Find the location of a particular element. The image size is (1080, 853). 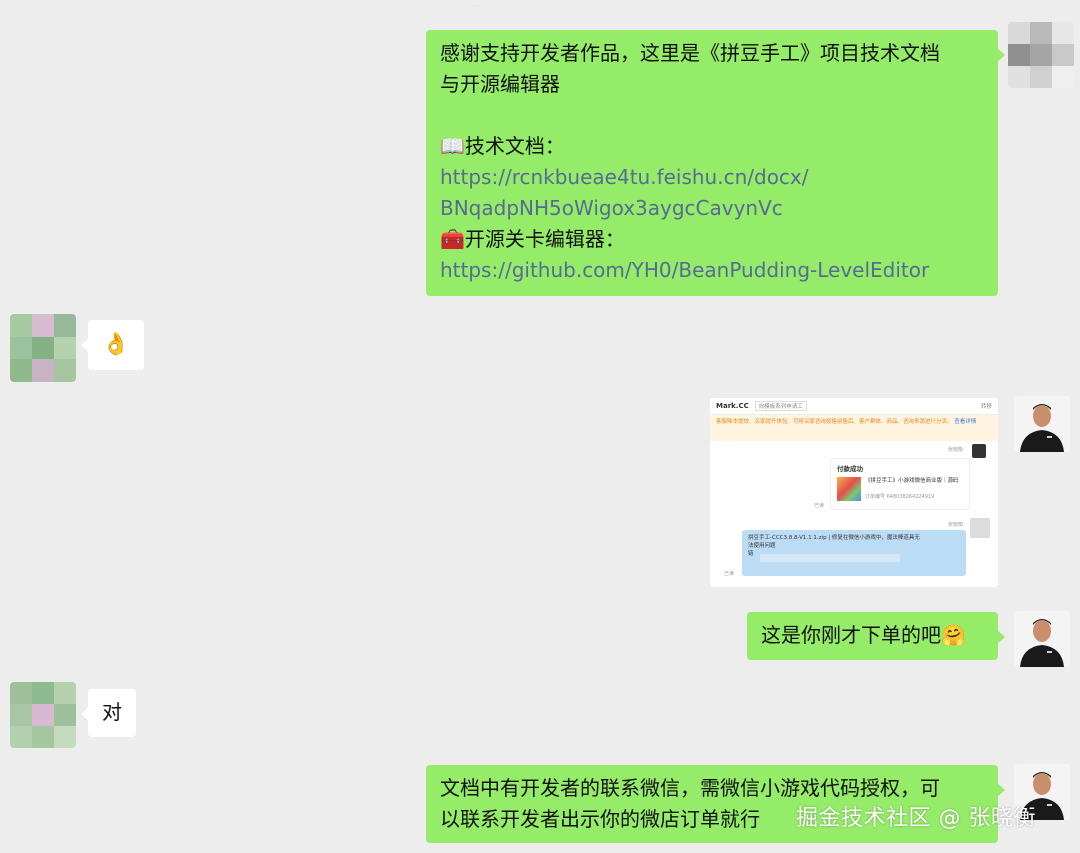

message-bubble-reply: 对 is located at coordinates (108, 713).